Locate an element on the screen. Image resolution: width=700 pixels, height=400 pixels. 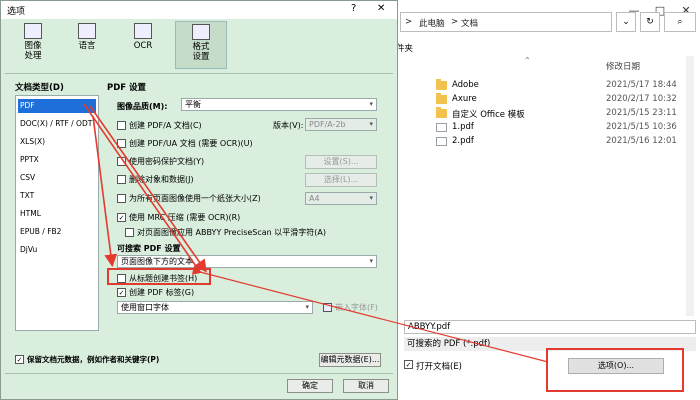
arrow-from-pdf is located at coordinates (148, 189).